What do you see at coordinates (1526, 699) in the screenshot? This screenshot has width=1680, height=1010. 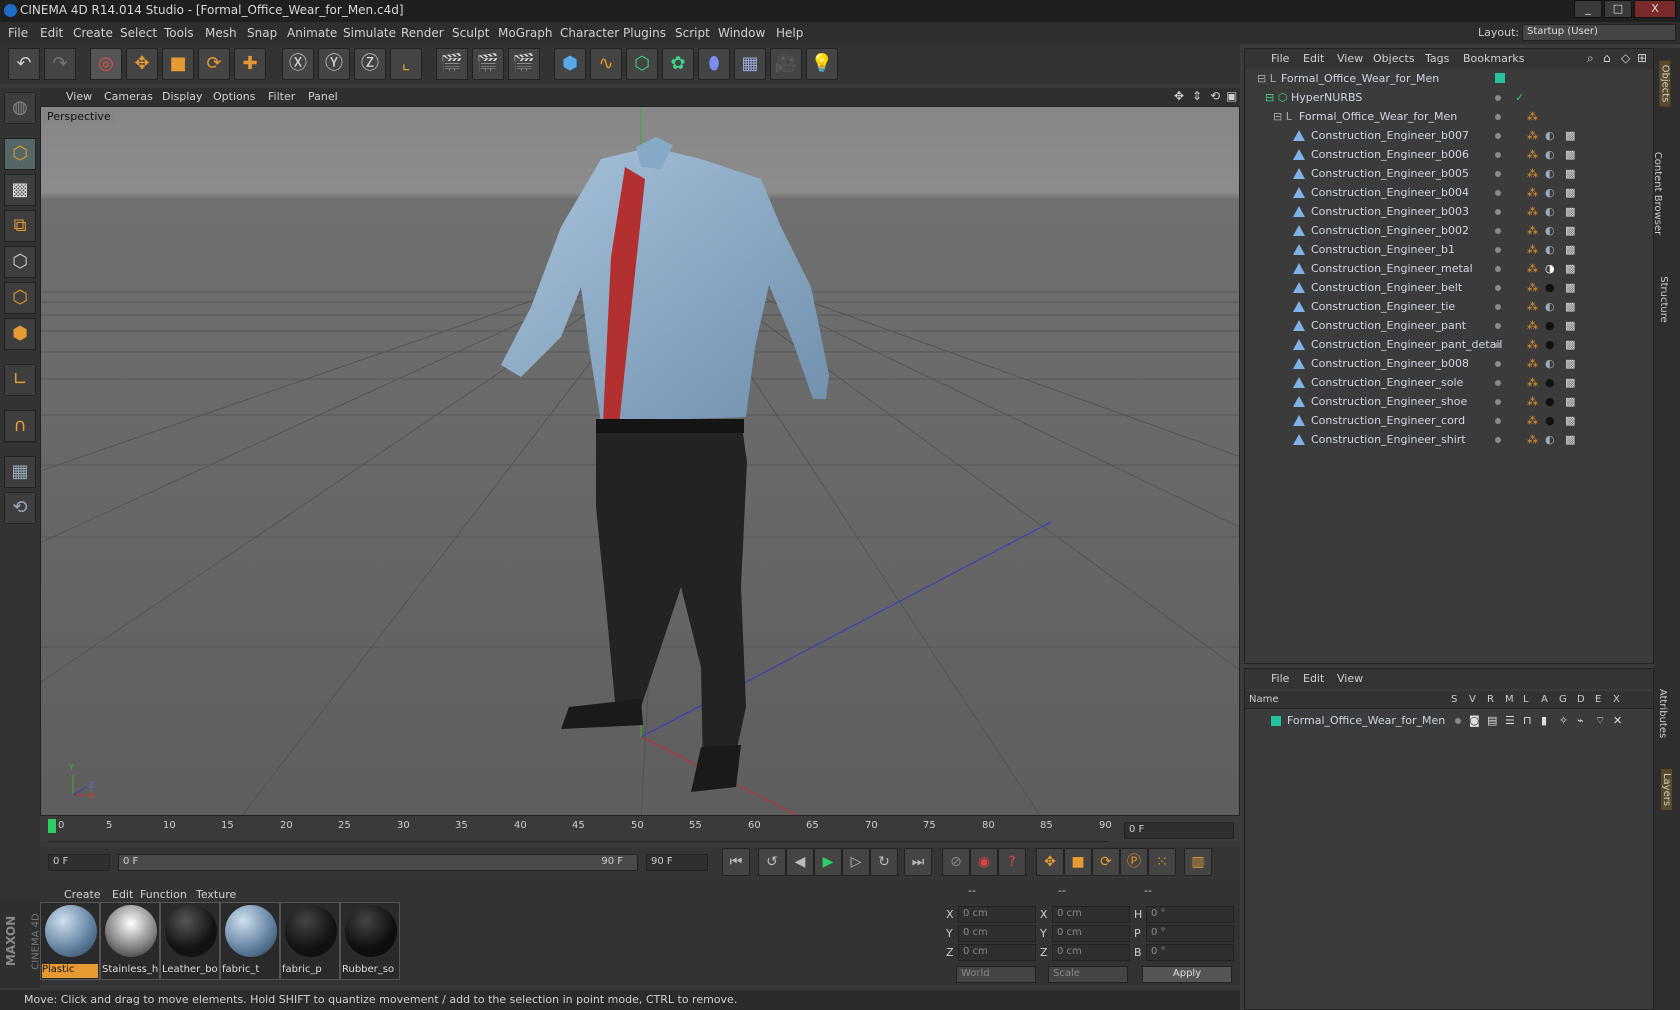 I see `layer-col-locked: L` at bounding box center [1526, 699].